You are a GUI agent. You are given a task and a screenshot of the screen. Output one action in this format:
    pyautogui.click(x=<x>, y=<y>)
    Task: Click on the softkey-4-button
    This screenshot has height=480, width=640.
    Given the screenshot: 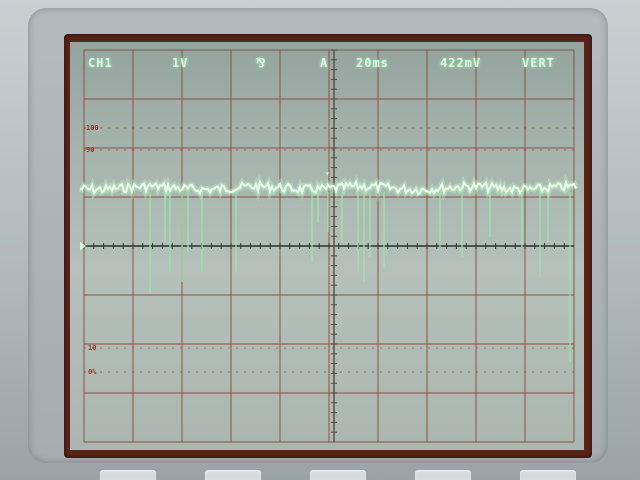 What is the action you would take?
    pyautogui.click(x=443, y=475)
    